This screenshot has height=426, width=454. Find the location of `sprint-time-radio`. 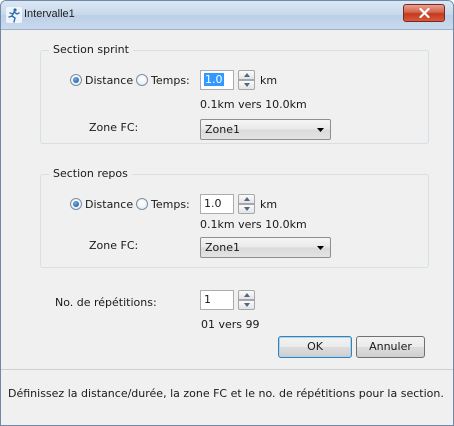

sprint-time-radio is located at coordinates (142, 80).